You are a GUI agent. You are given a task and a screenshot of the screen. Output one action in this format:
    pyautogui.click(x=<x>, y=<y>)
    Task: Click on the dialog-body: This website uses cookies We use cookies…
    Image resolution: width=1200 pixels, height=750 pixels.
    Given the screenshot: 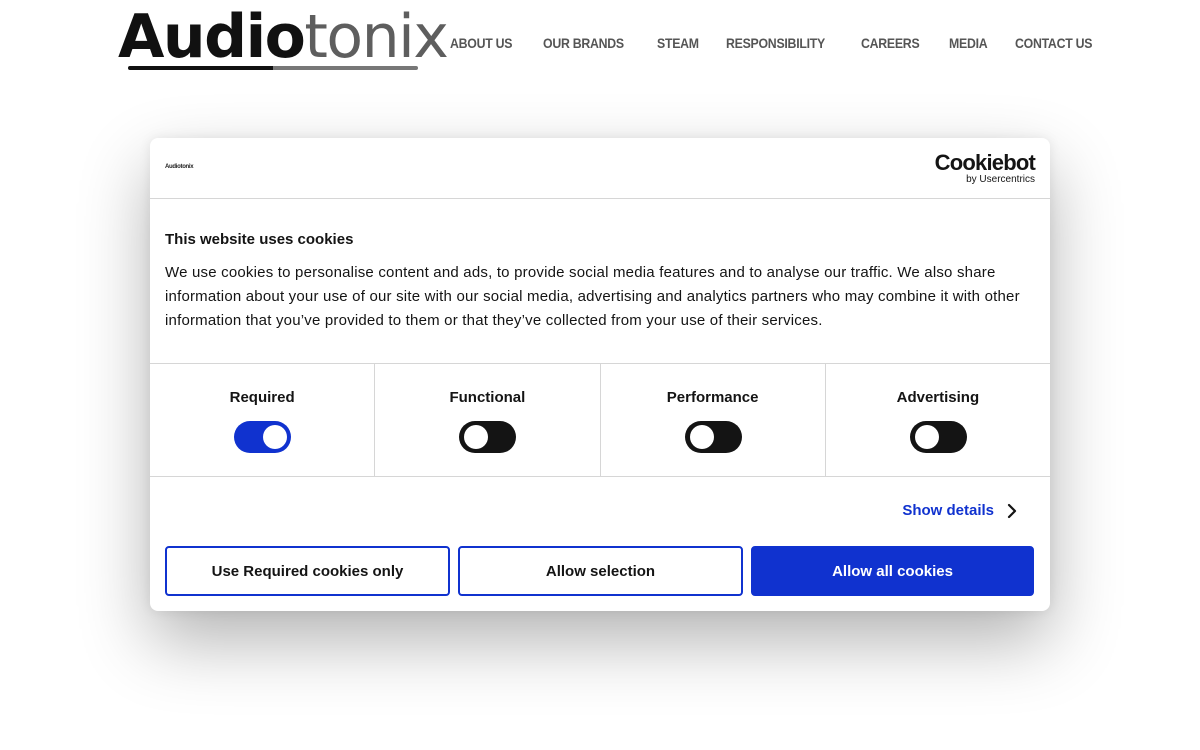 What is the action you would take?
    pyautogui.click(x=601, y=281)
    